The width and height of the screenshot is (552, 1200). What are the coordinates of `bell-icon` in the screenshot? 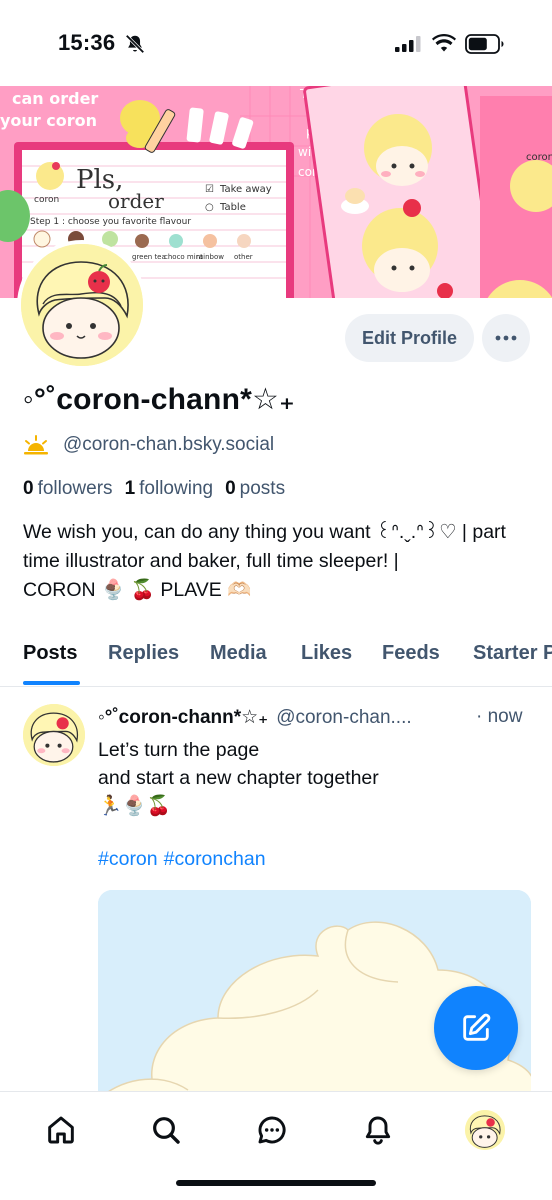 It's located at (378, 1130).